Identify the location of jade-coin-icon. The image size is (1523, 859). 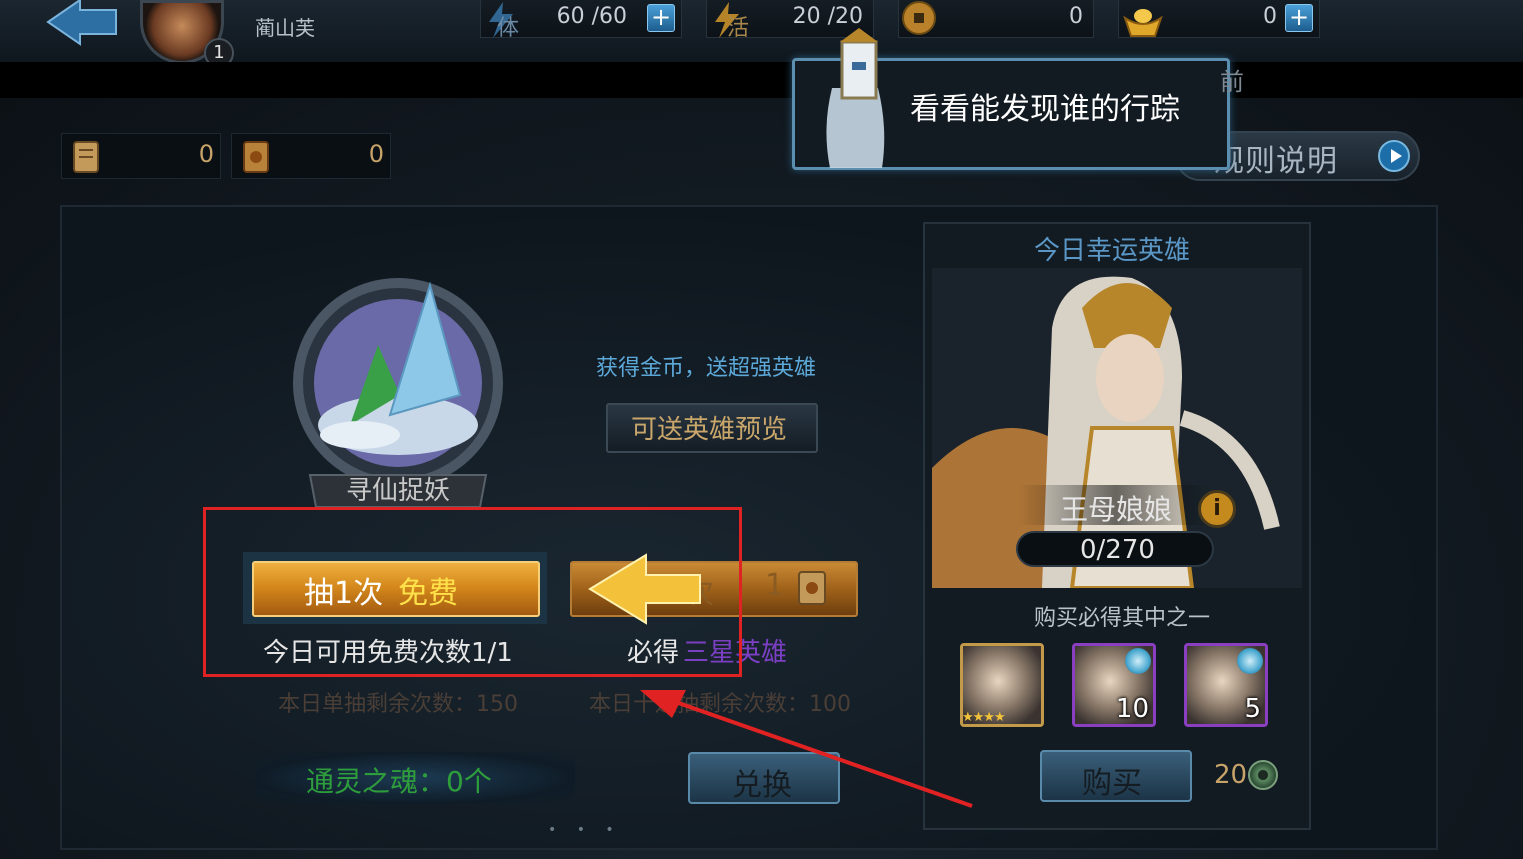
(1263, 775).